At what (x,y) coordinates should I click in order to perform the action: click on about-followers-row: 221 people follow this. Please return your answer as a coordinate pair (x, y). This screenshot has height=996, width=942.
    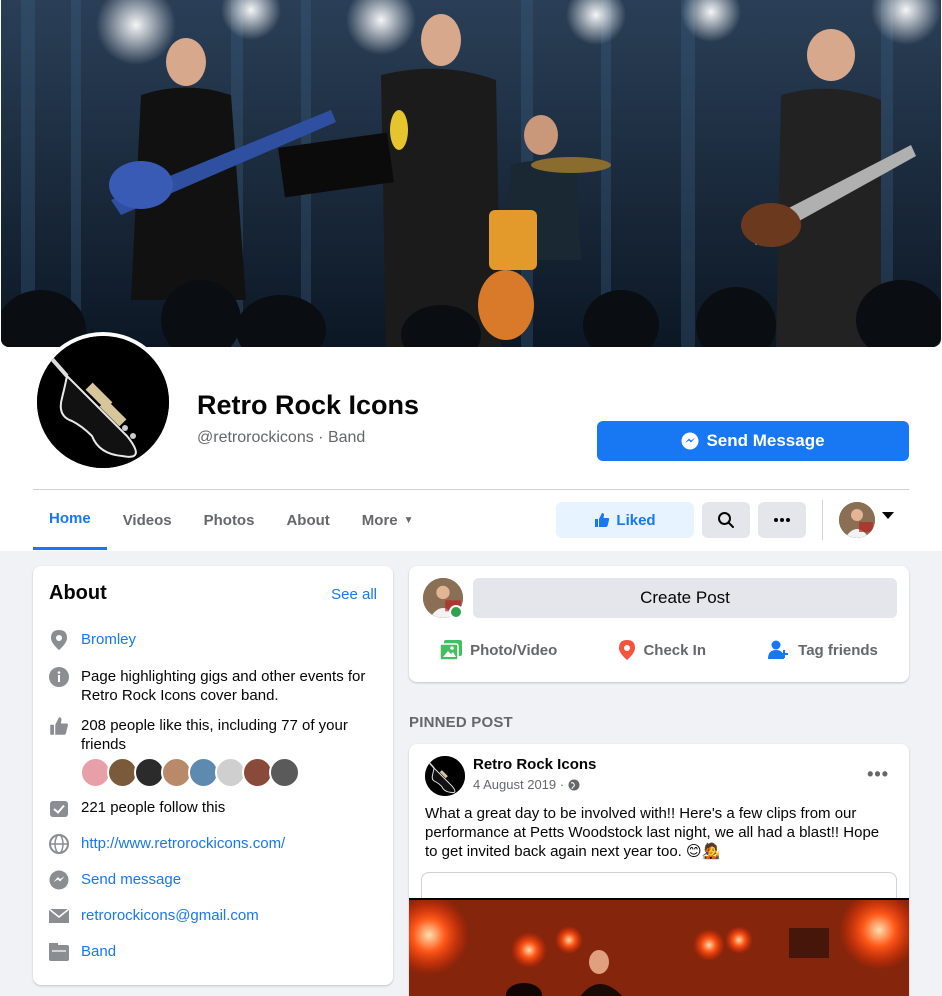
    Looking at the image, I should click on (214, 808).